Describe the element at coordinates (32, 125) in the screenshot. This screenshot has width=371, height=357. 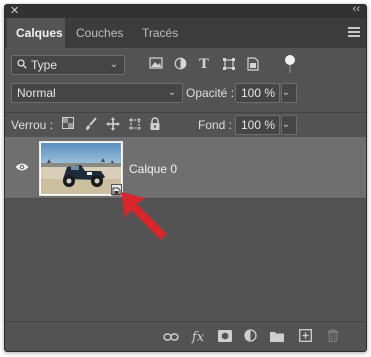
I see `lock-label: Verrou :` at that location.